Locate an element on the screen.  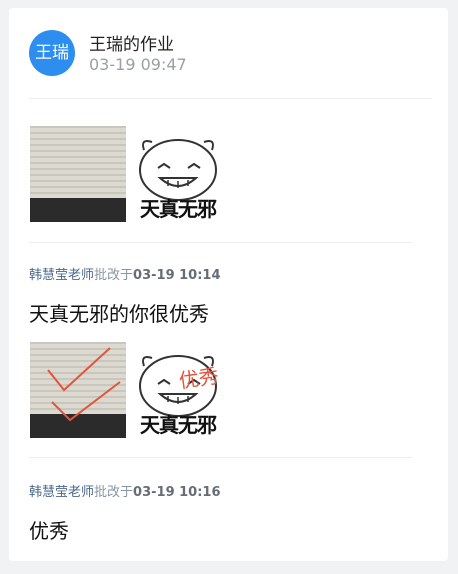
review-meta: 韩慧莹老师批改于03-19 10:16 is located at coordinates (125, 490).